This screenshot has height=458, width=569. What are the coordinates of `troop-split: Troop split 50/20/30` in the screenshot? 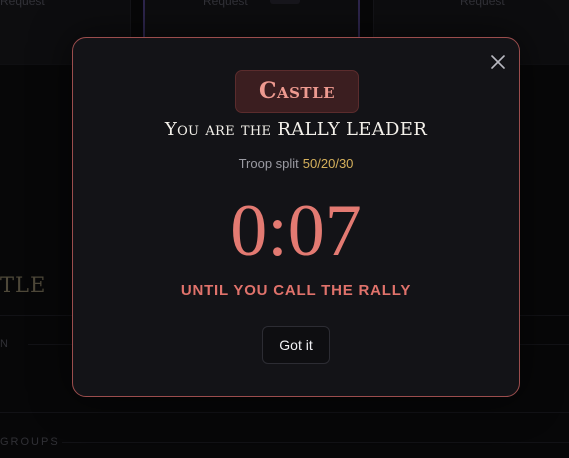 It's located at (296, 163).